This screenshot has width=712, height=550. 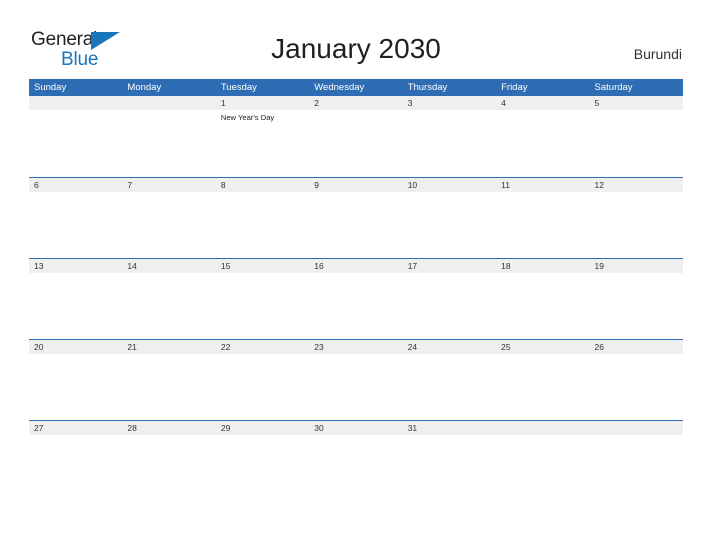 What do you see at coordinates (75, 380) in the screenshot?
I see `calendar-day-cell: 20` at bounding box center [75, 380].